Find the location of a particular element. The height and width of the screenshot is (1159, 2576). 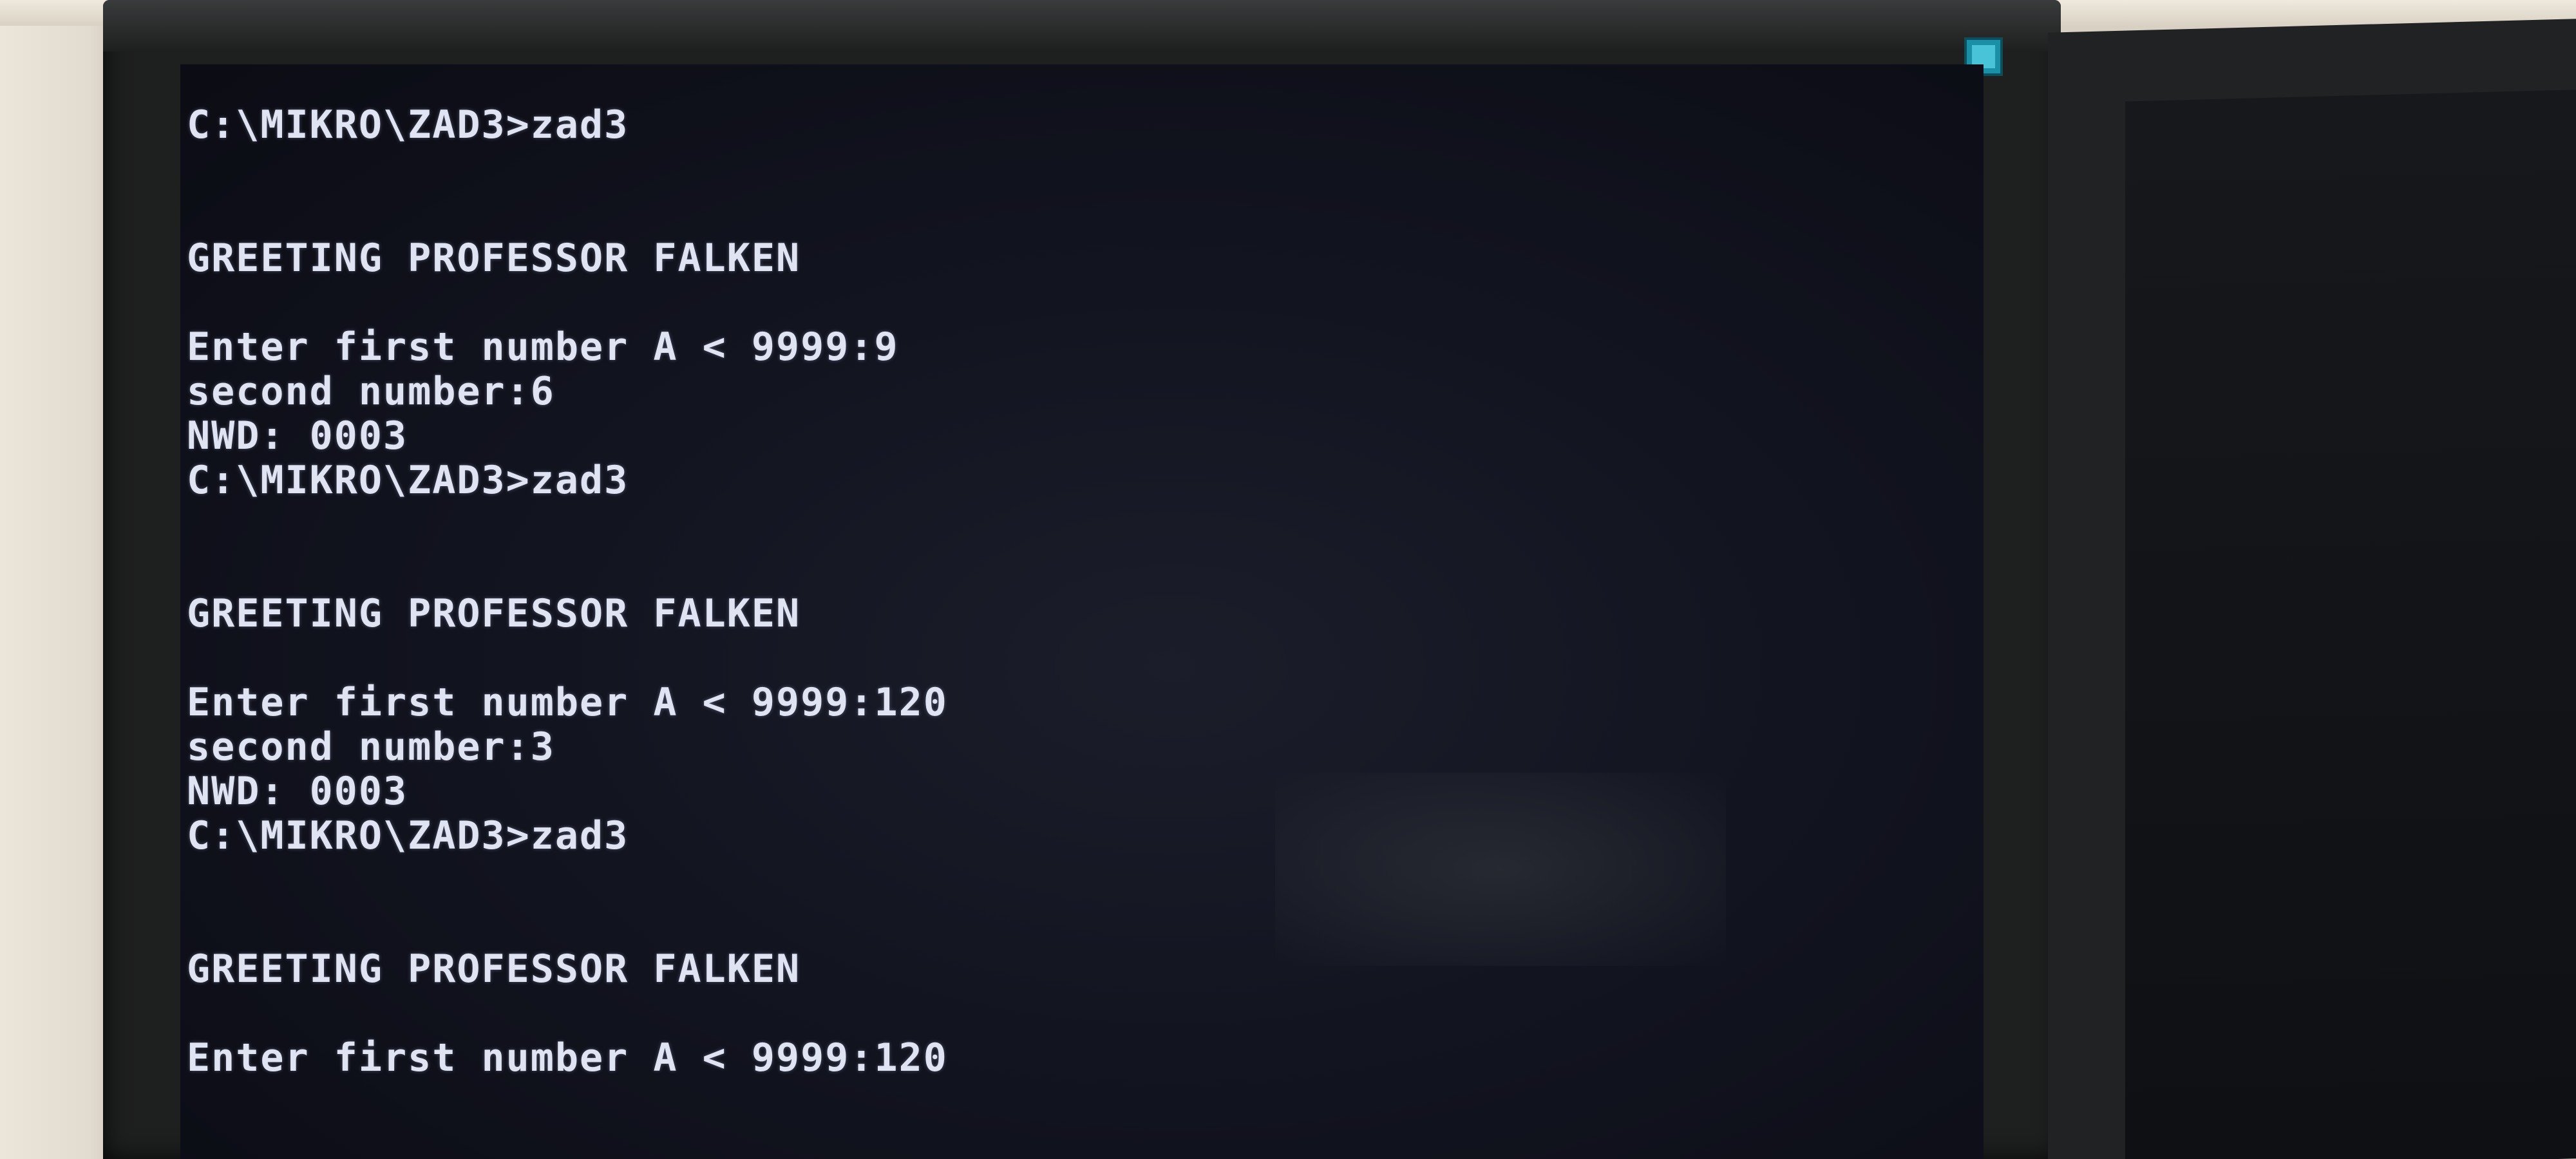

screen-reflection is located at coordinates (1500, 869).